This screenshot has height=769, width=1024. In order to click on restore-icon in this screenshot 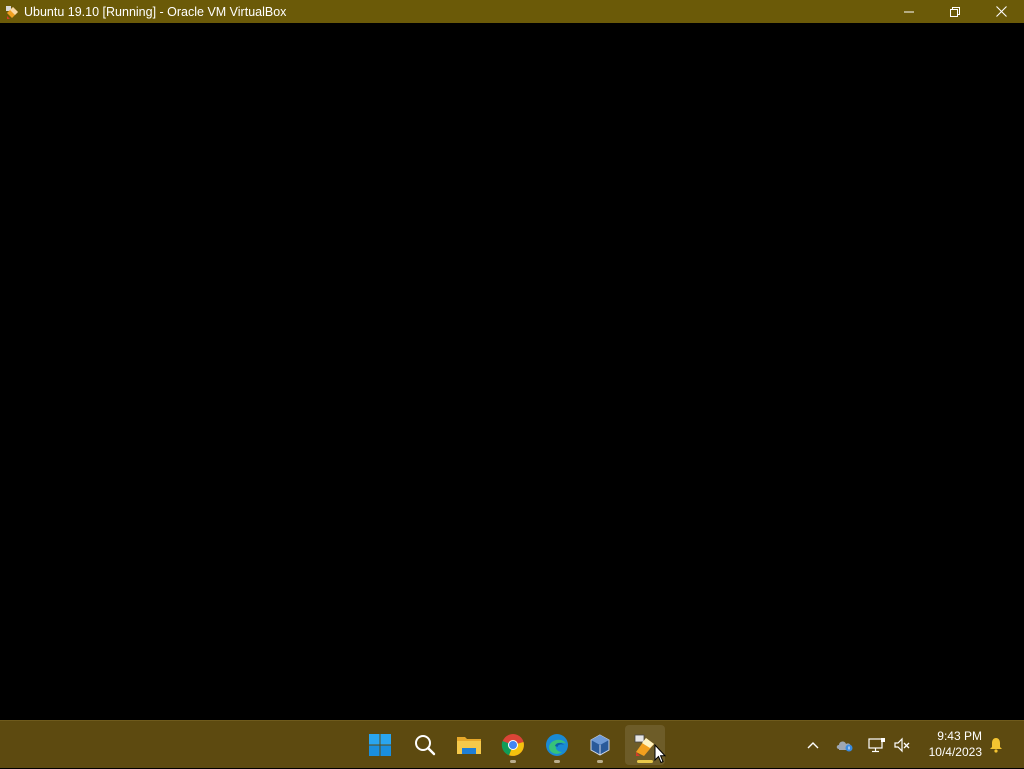, I will do `click(955, 11)`.